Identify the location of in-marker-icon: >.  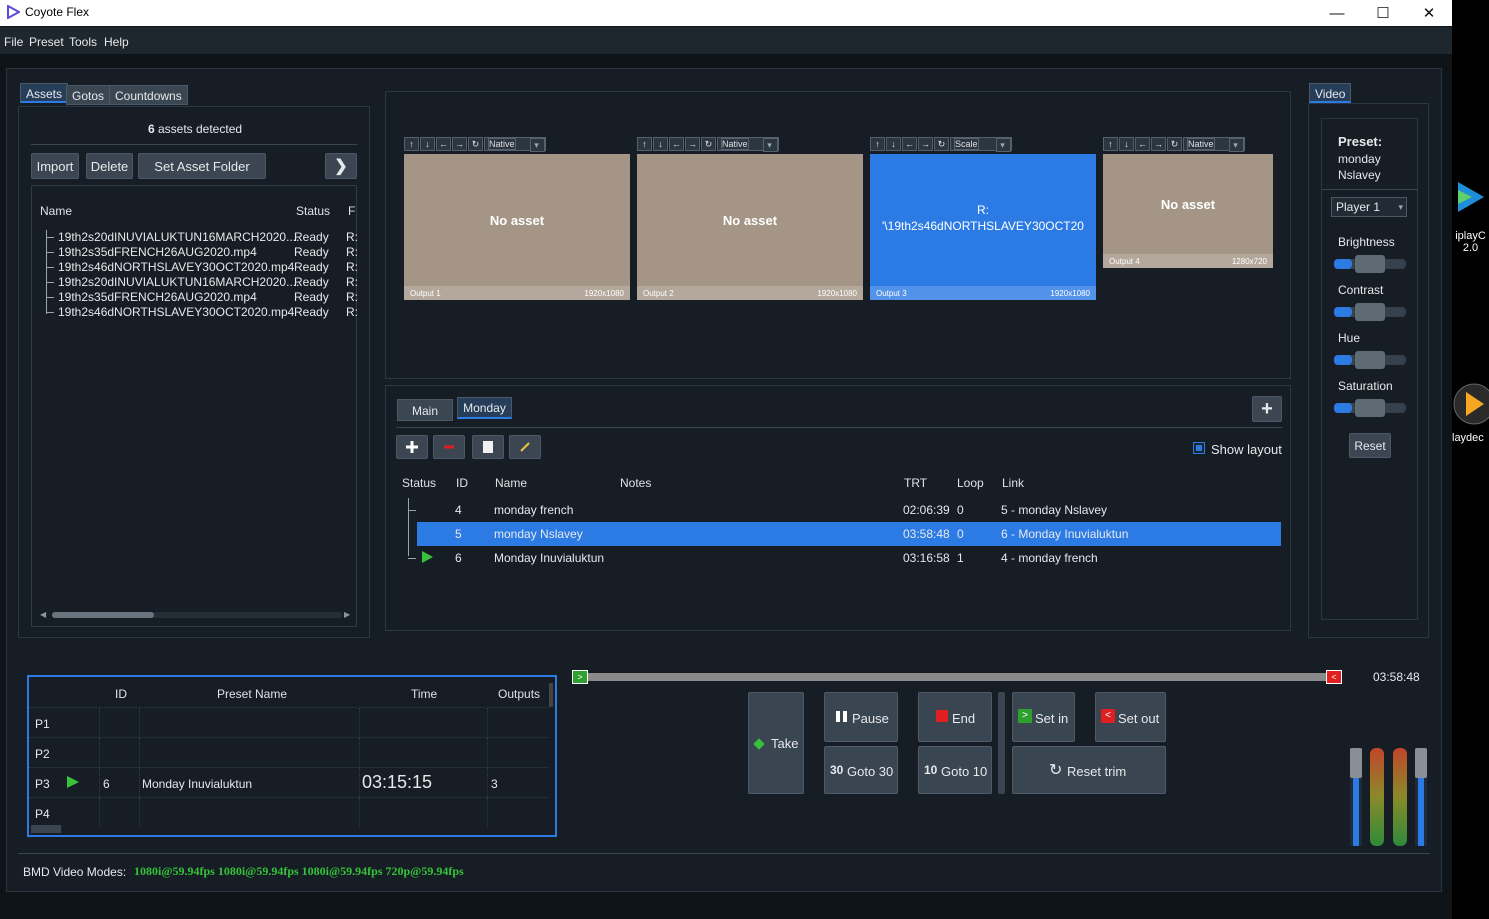
(580, 677).